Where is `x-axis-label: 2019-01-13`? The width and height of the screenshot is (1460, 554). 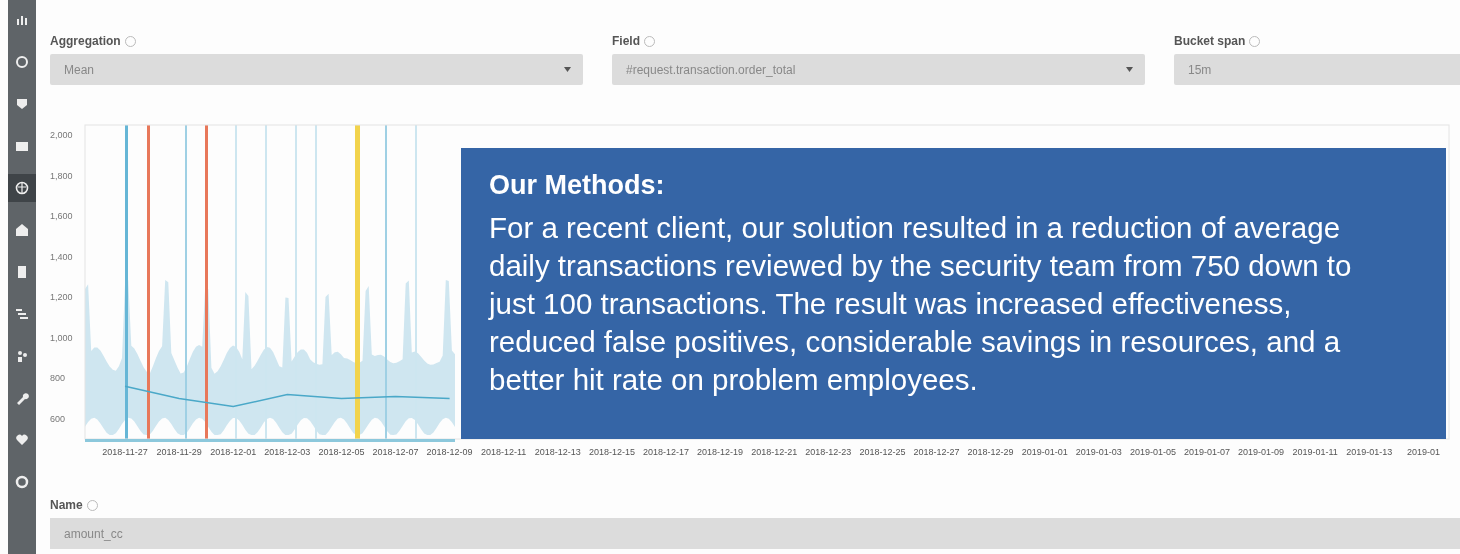
x-axis-label: 2019-01-13 is located at coordinates (1369, 452).